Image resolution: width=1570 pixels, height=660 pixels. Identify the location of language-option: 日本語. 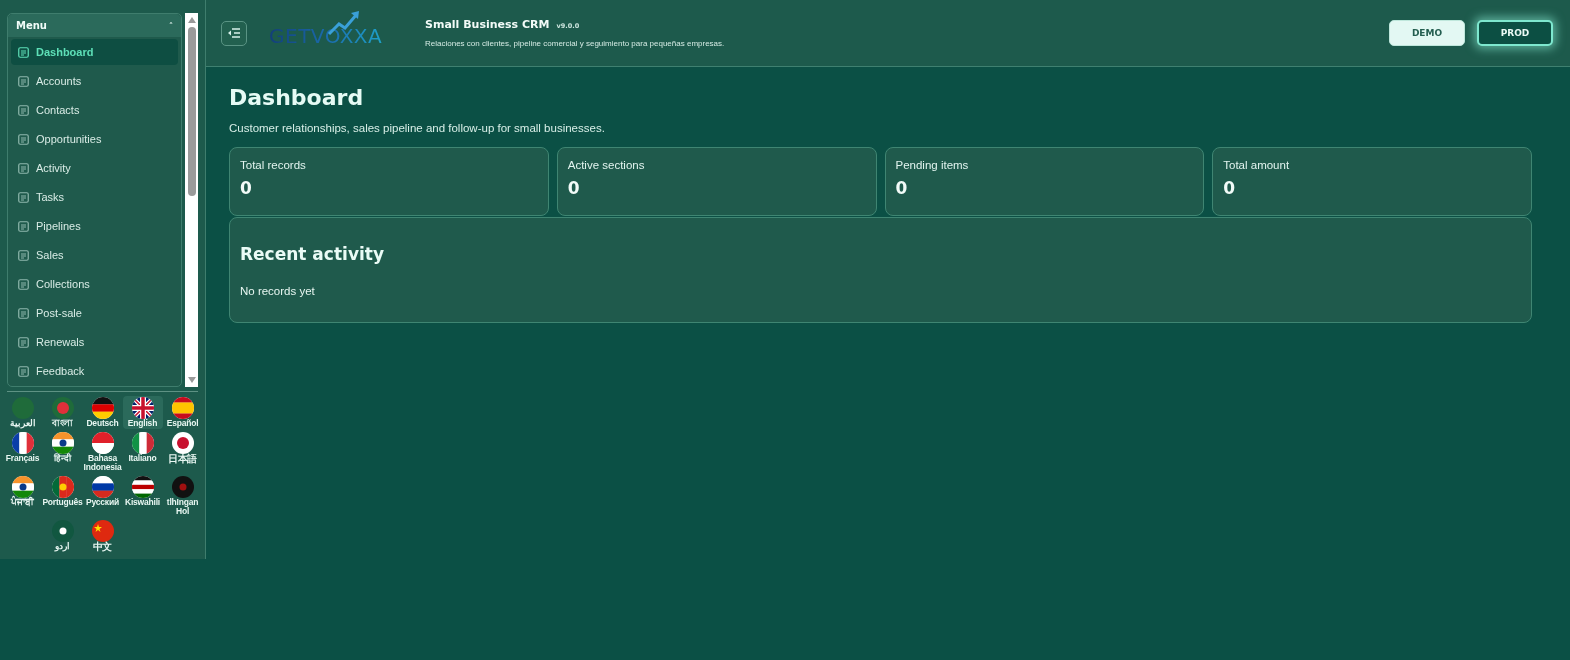
(182, 451).